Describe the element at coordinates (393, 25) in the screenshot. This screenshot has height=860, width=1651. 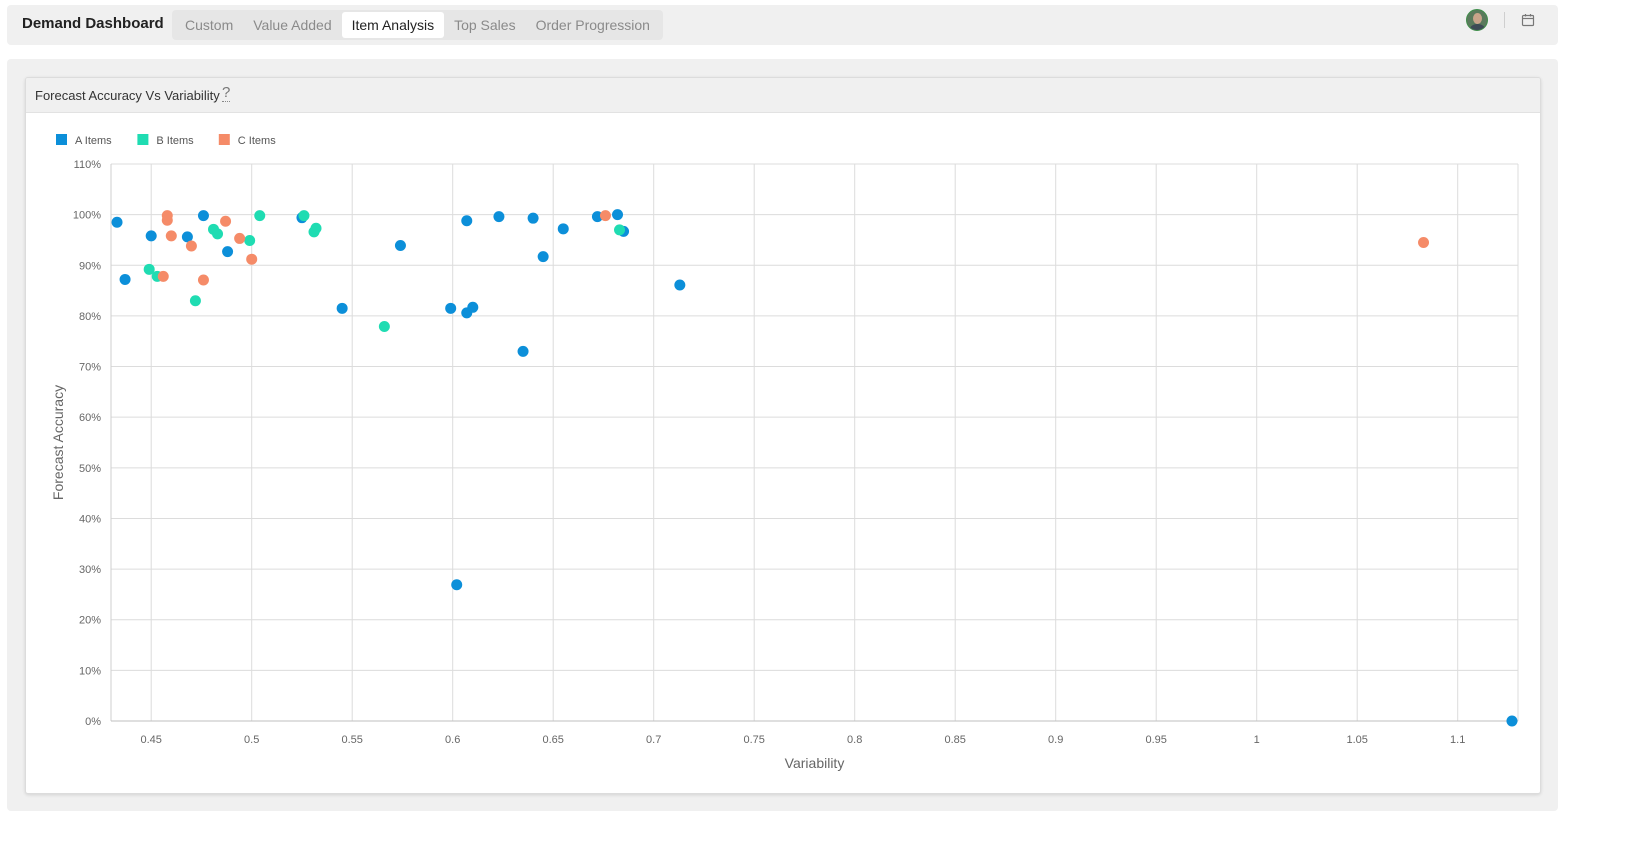
I see `tab-item-analysis: Item Analysis` at that location.